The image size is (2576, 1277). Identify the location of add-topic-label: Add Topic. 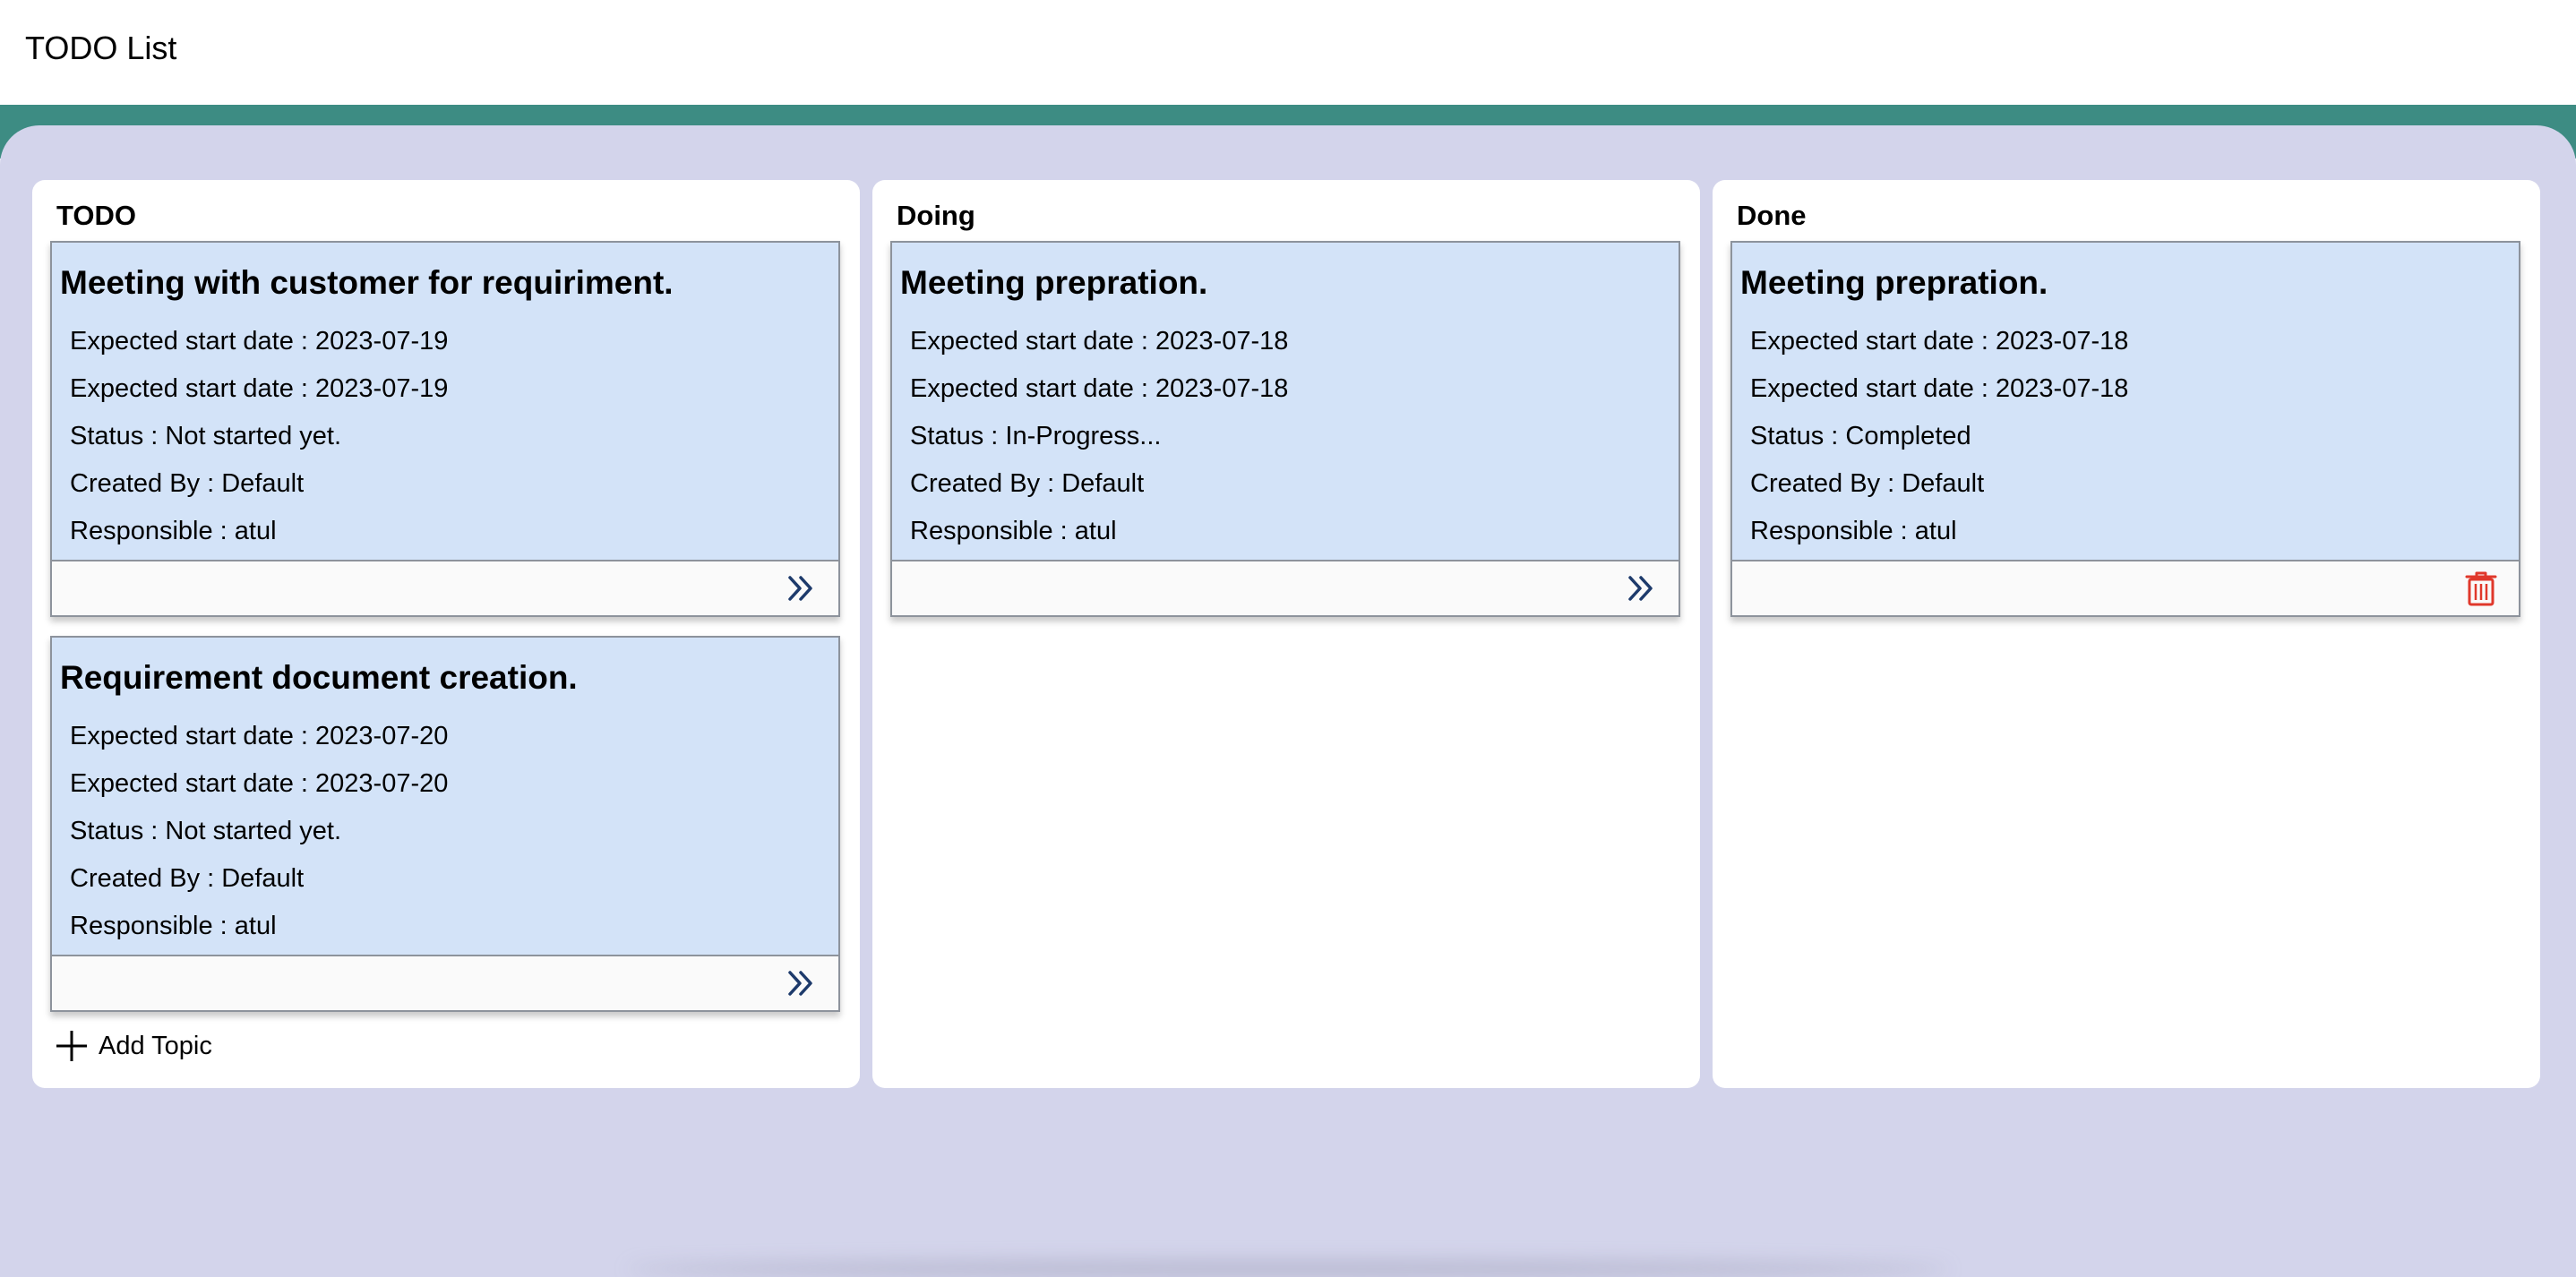
(155, 1046).